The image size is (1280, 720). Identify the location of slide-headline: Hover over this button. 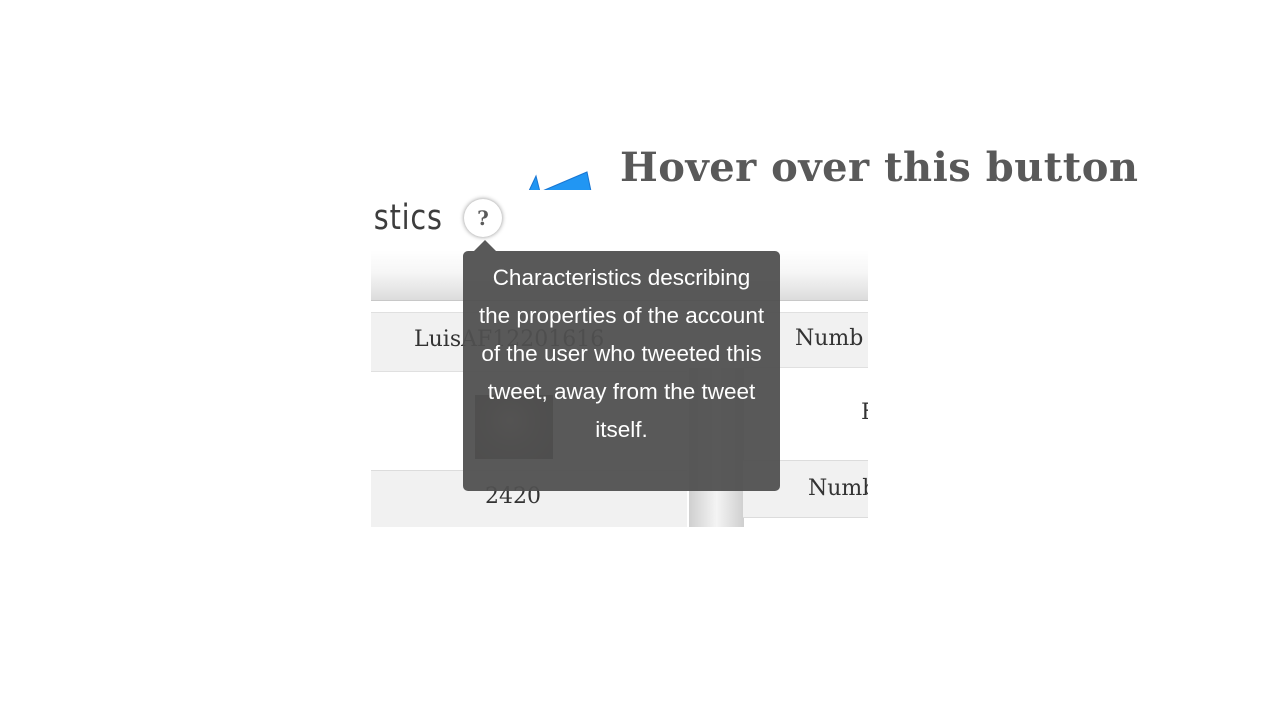
(879, 167).